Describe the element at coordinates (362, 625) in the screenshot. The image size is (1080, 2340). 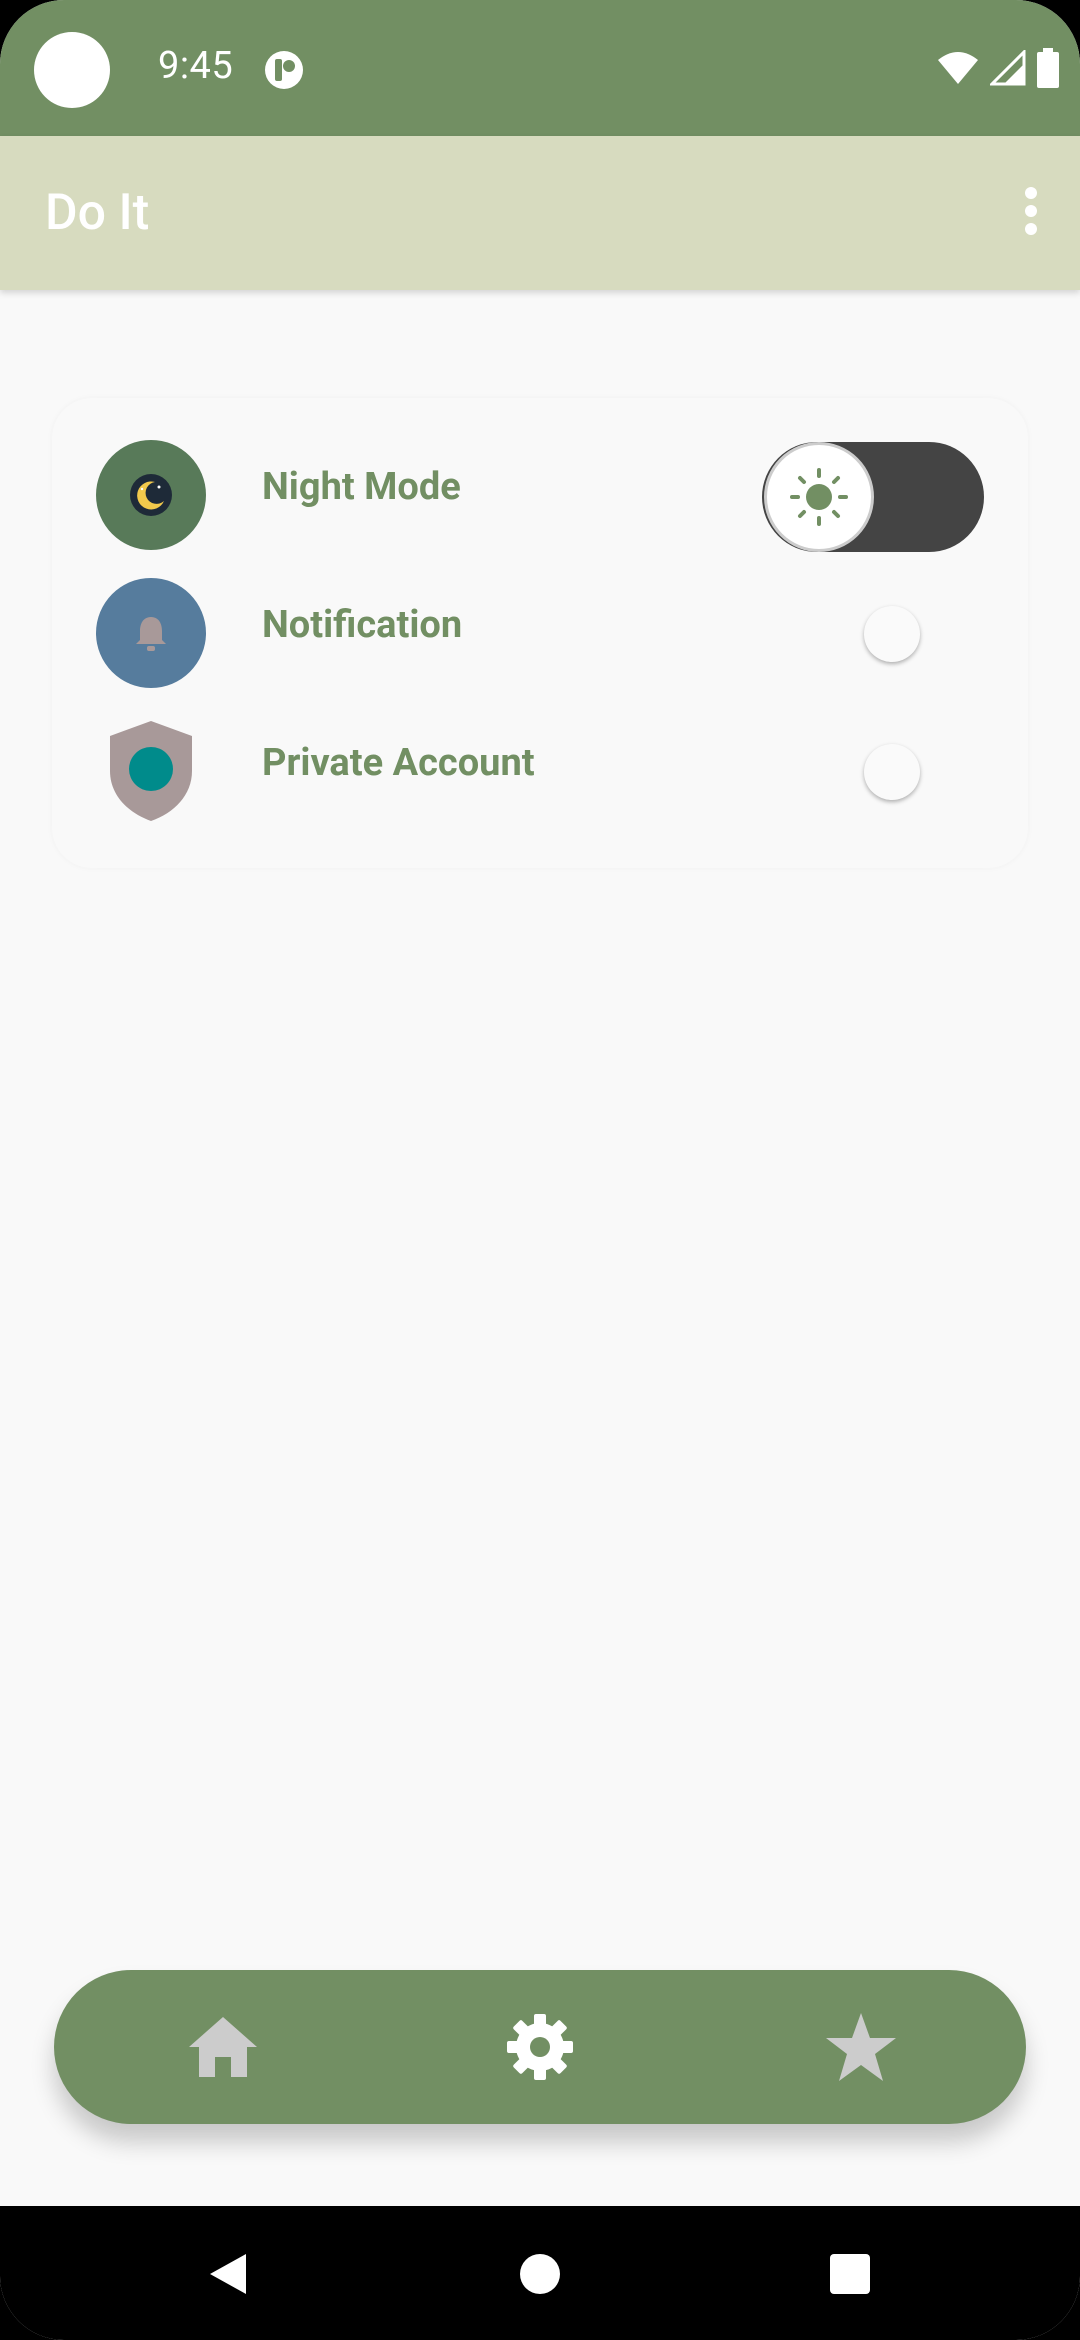
I see `setting-label-notification: Notification` at that location.